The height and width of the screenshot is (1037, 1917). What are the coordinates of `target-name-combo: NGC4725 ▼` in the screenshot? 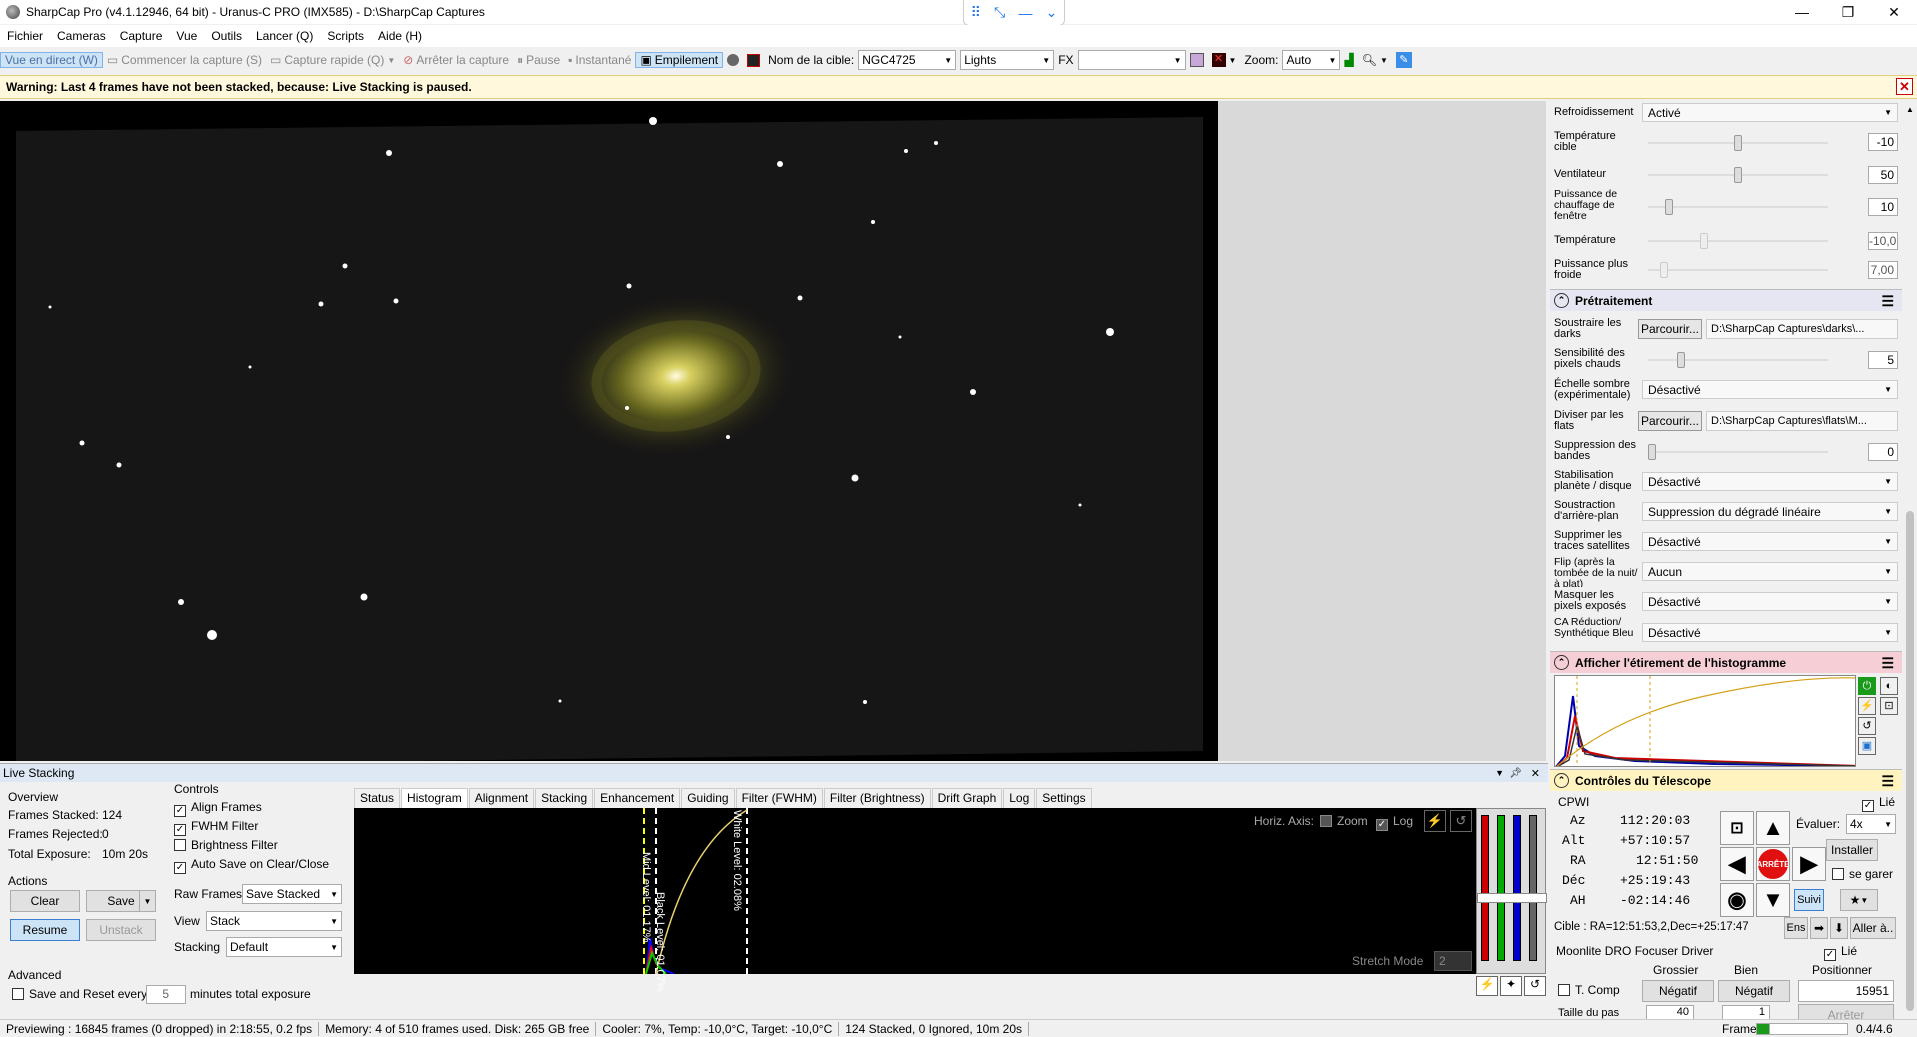 It's located at (907, 60).